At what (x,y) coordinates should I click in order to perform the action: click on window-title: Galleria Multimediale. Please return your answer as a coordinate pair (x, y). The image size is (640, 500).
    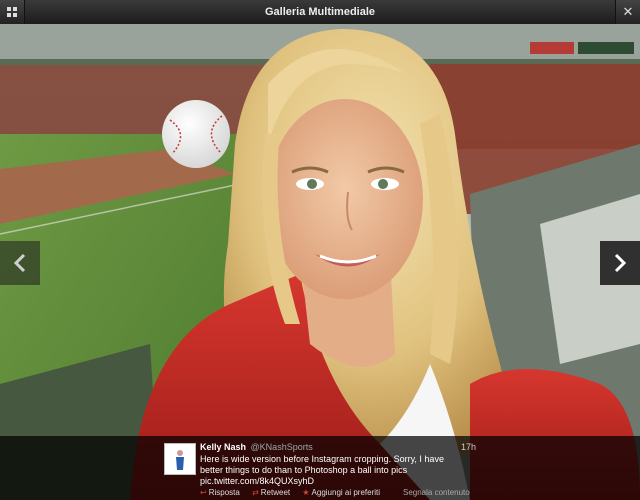
    Looking at the image, I should click on (320, 12).